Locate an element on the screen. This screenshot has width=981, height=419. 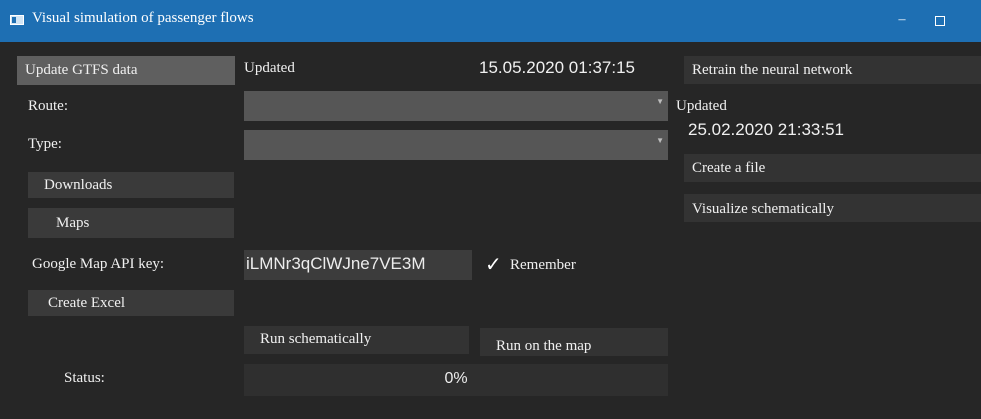
remember-checkbox: ✓ is located at coordinates (493, 264).